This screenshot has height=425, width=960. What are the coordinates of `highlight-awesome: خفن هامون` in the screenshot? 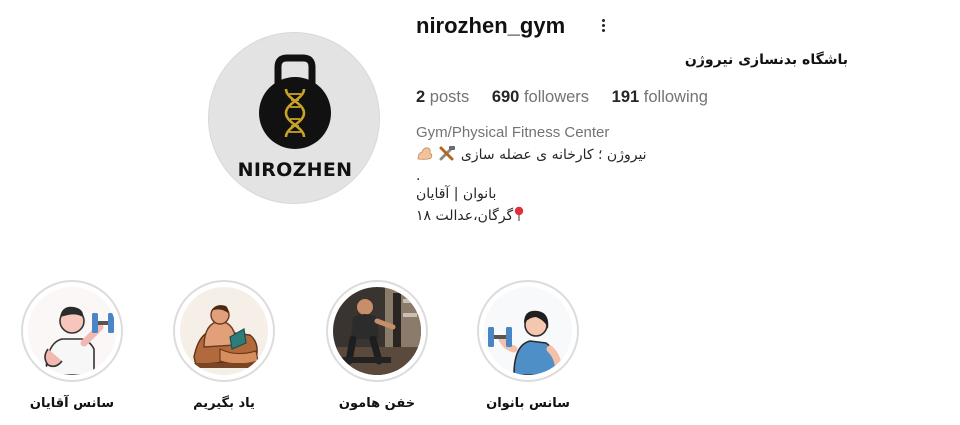 It's located at (377, 345).